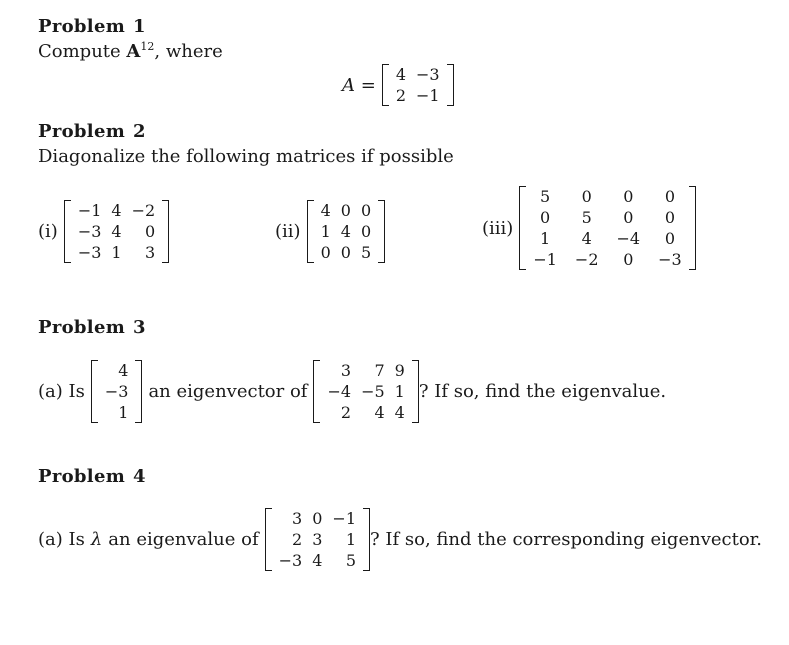 The image size is (789, 645). I want to click on middle-text: an eigenvalue of, so click(183, 539).